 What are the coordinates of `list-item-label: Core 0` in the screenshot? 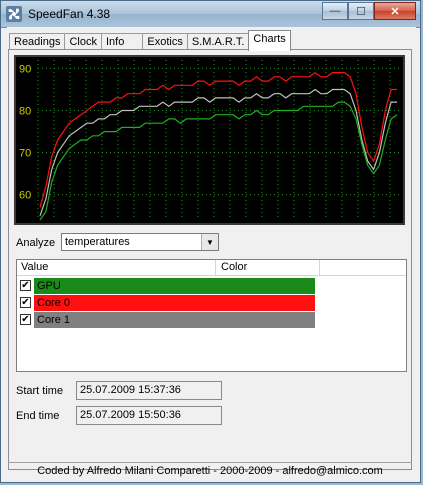 It's located at (54, 303).